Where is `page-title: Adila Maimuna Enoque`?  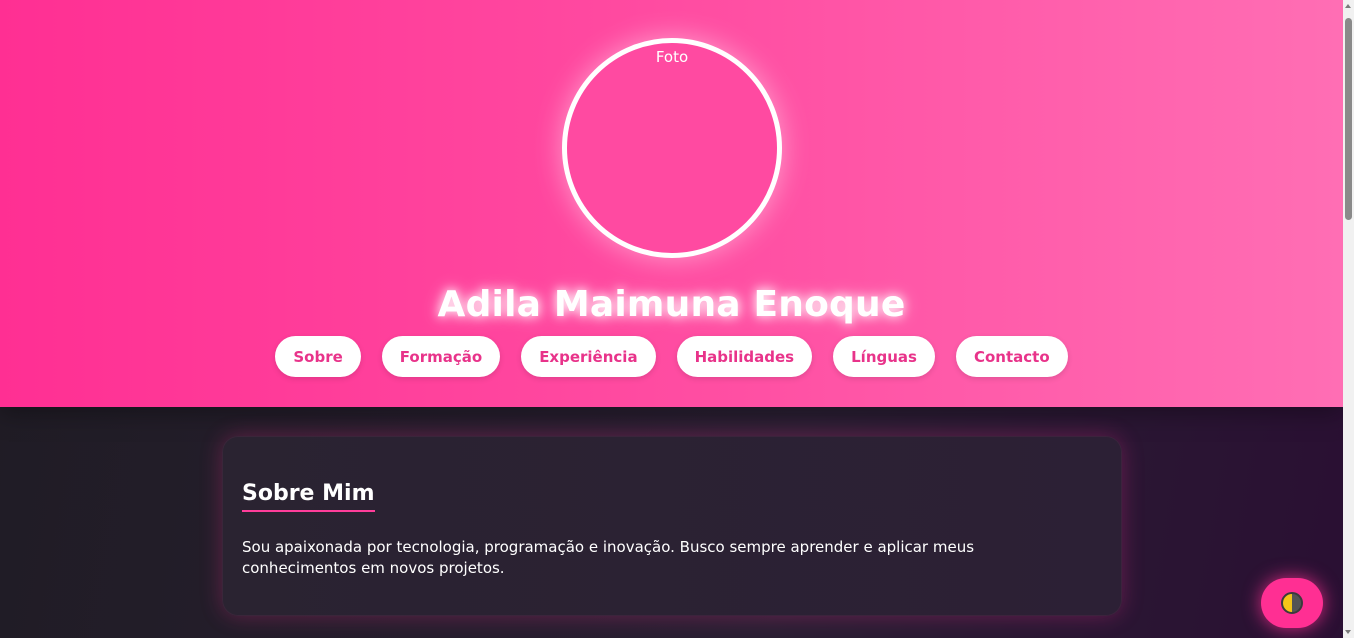 page-title: Adila Maimuna Enoque is located at coordinates (671, 304).